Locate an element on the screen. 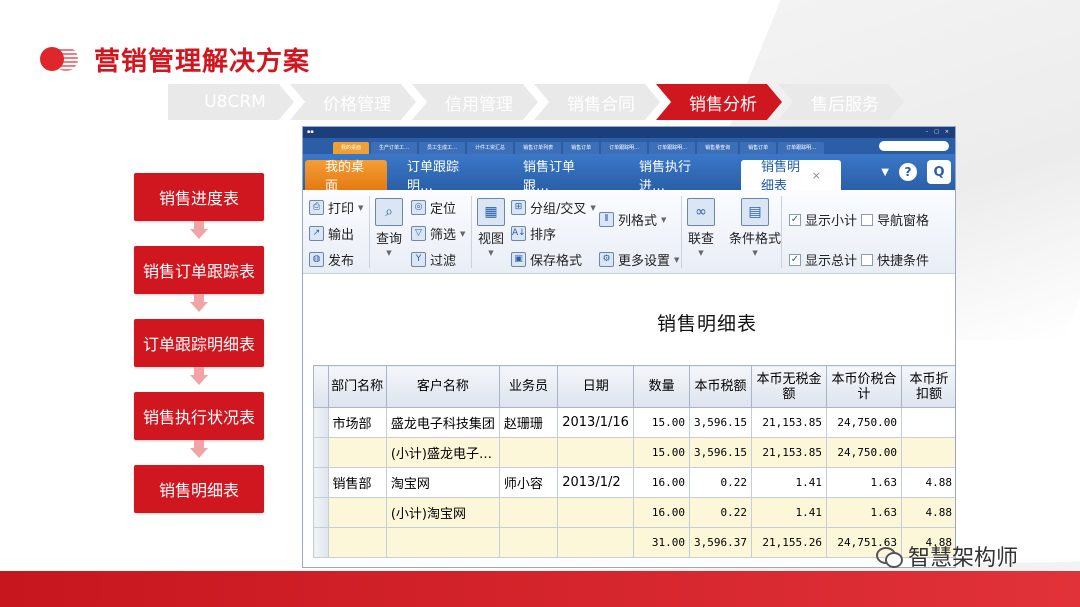 The width and height of the screenshot is (1080, 607). publish-button: ◍ 发布 is located at coordinates (331, 259).